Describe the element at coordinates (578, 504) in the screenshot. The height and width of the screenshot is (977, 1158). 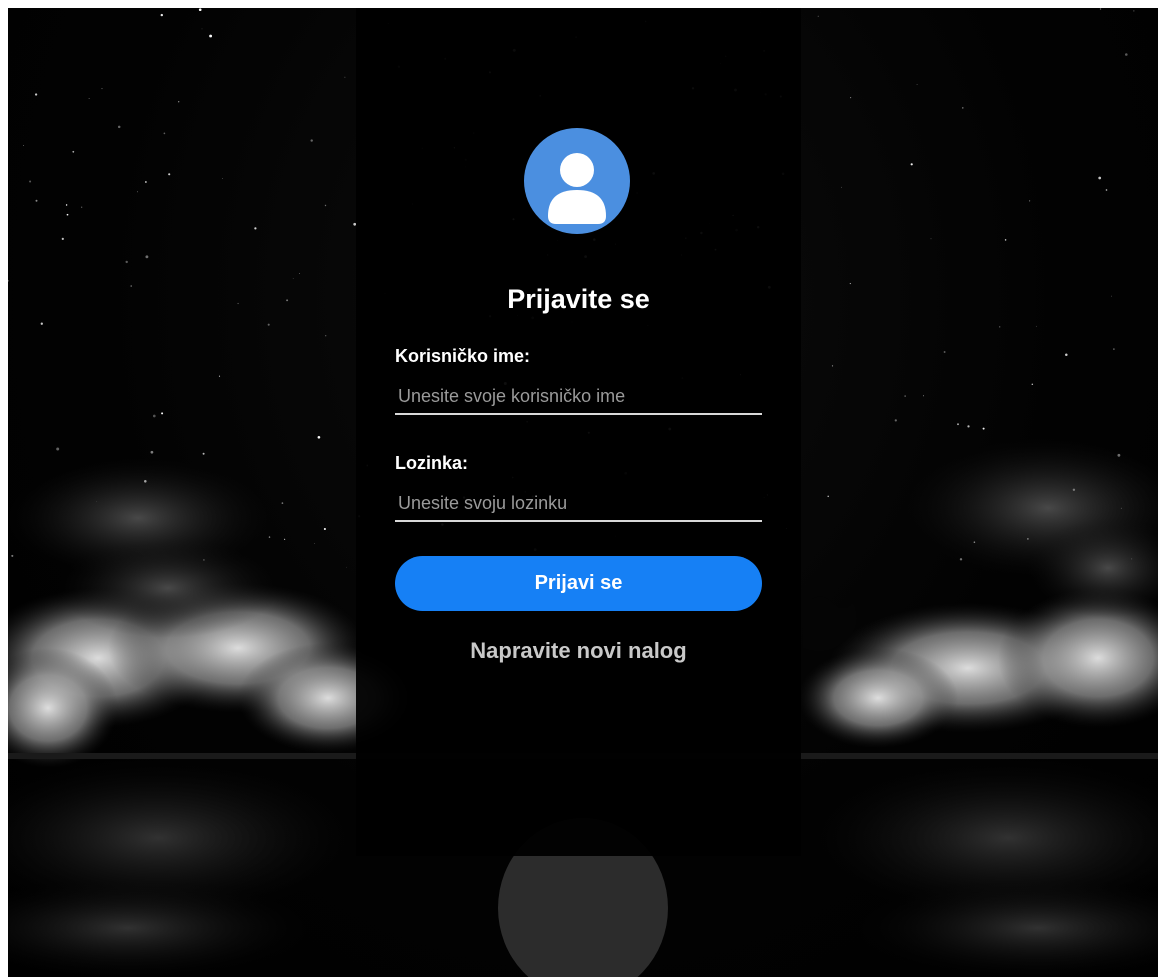
I see `password-input` at that location.